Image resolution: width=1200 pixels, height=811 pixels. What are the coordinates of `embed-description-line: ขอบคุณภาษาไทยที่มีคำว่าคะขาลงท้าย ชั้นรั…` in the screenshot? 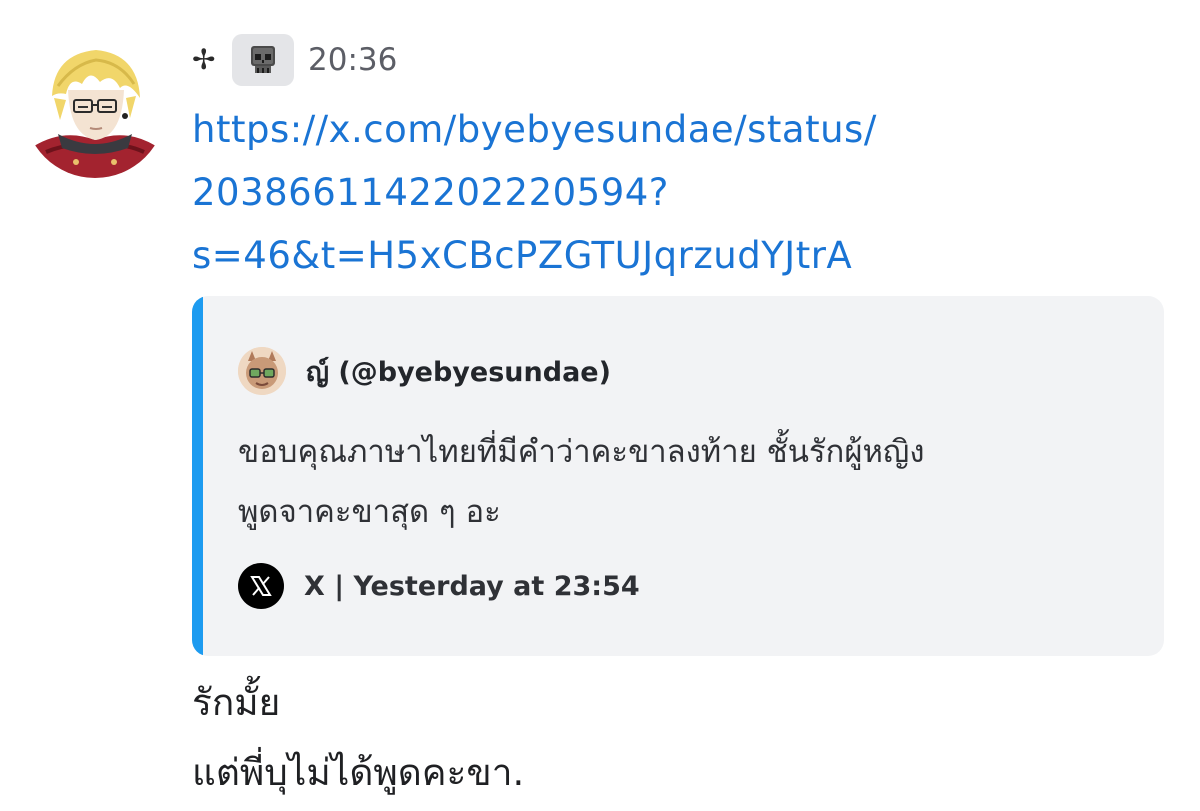 It's located at (581, 452).